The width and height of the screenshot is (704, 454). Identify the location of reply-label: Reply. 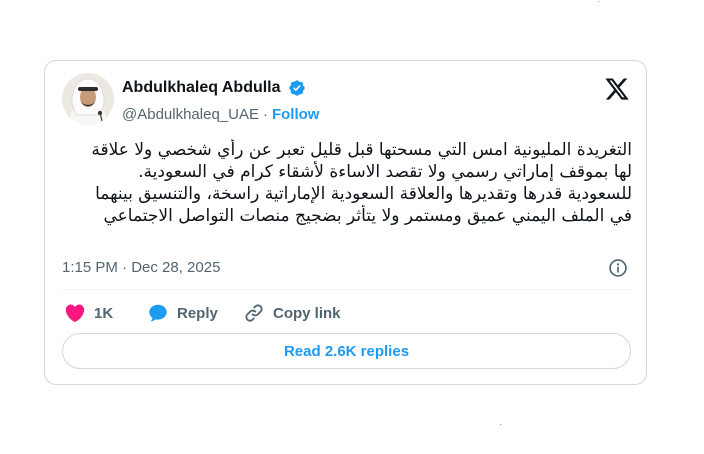
(197, 313).